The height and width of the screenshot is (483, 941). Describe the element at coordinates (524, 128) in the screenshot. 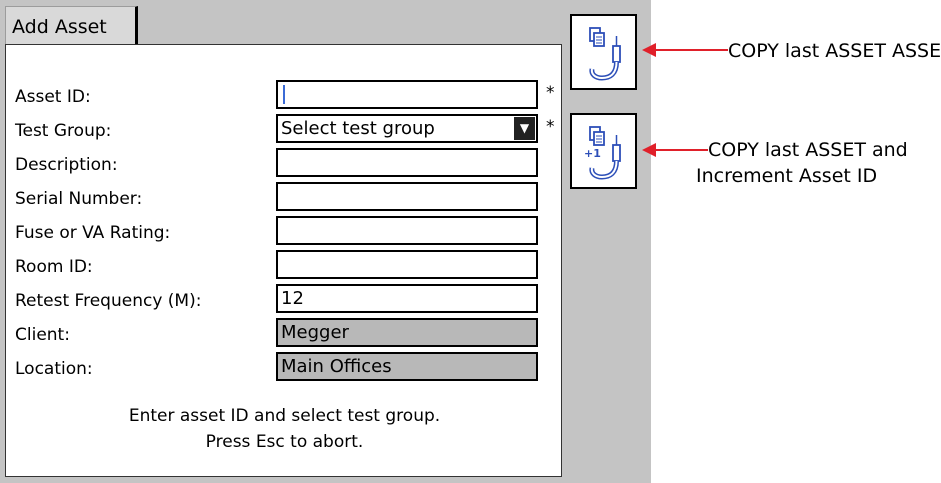

I see `dropdown-arrow-icon: ▼` at that location.